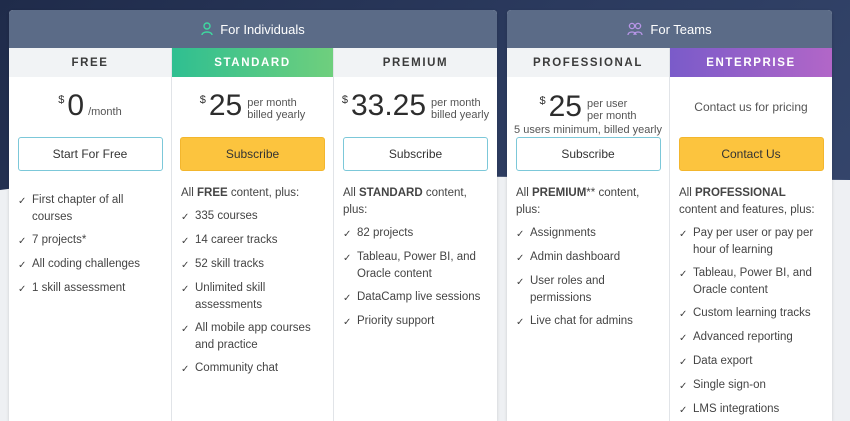 The height and width of the screenshot is (421, 850). Describe the element at coordinates (262, 29) in the screenshot. I see `individuals-label: For Individuals` at that location.